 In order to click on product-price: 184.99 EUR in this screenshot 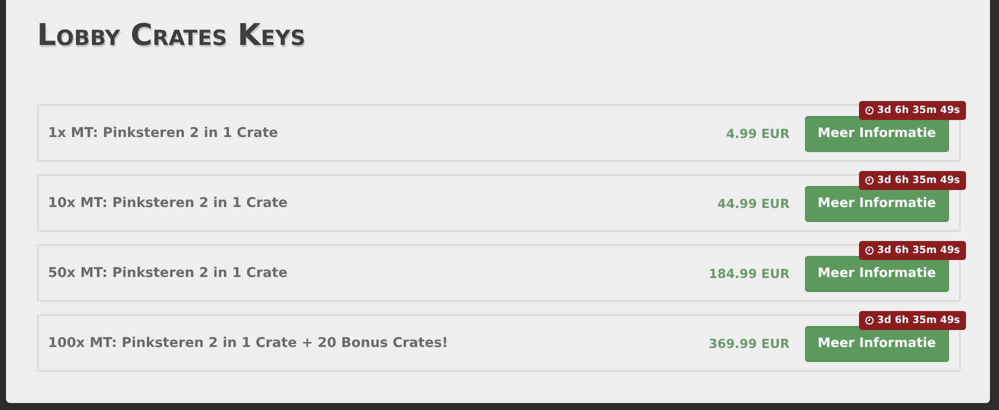, I will do `click(749, 273)`.